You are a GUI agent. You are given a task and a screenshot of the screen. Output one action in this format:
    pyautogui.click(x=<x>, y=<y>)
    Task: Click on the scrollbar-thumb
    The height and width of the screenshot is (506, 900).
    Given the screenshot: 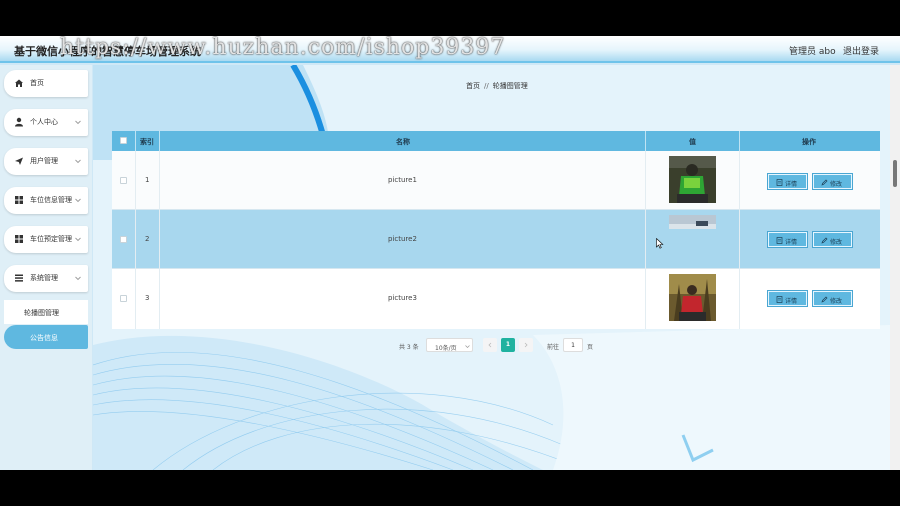 What is the action you would take?
    pyautogui.click(x=895, y=173)
    